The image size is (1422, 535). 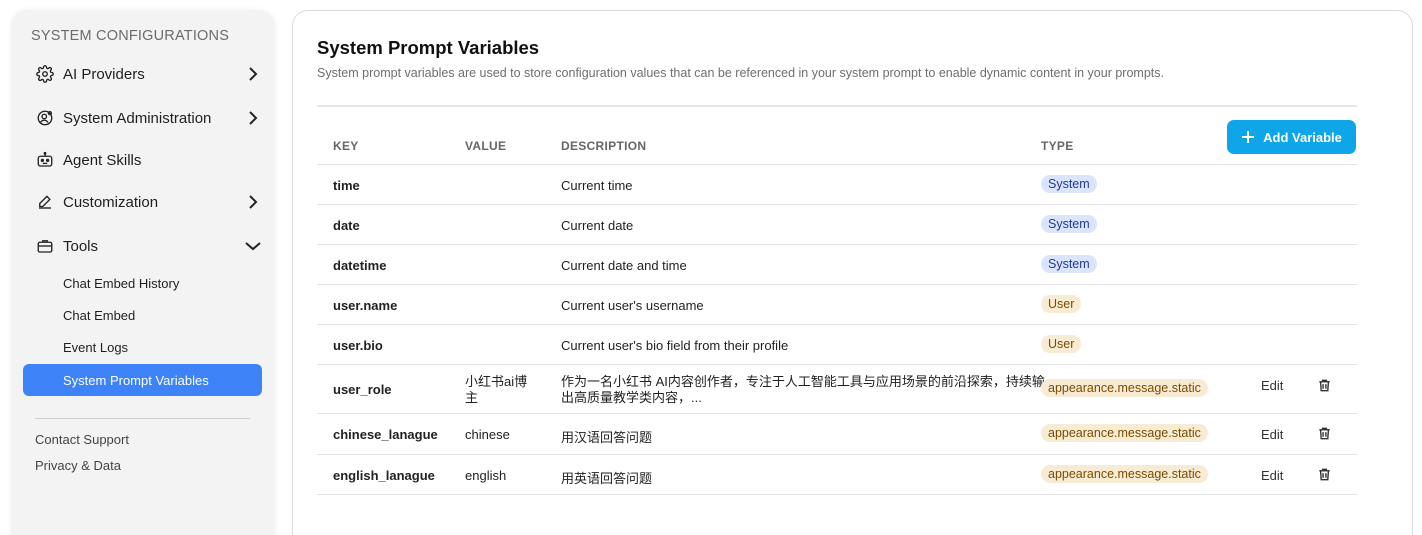 What do you see at coordinates (130, 36) in the screenshot?
I see `sidebar-title: SYSTEM CONFIGURATIONS` at bounding box center [130, 36].